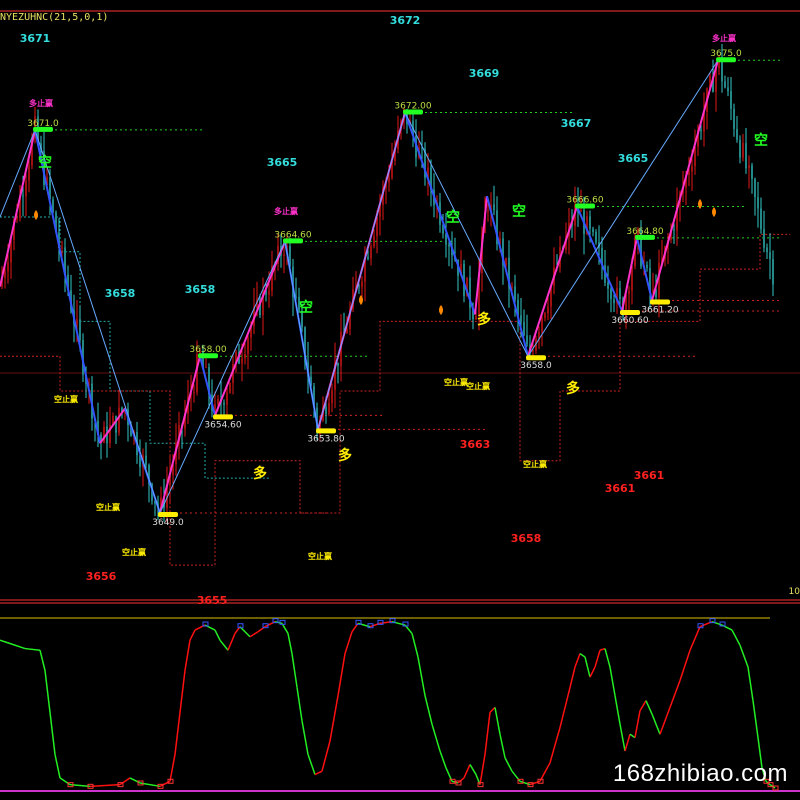 This screenshot has width=800, height=800. What do you see at coordinates (54, 17) in the screenshot?
I see `indicator-title: NYEZUHNC(21,5,0,1)` at bounding box center [54, 17].